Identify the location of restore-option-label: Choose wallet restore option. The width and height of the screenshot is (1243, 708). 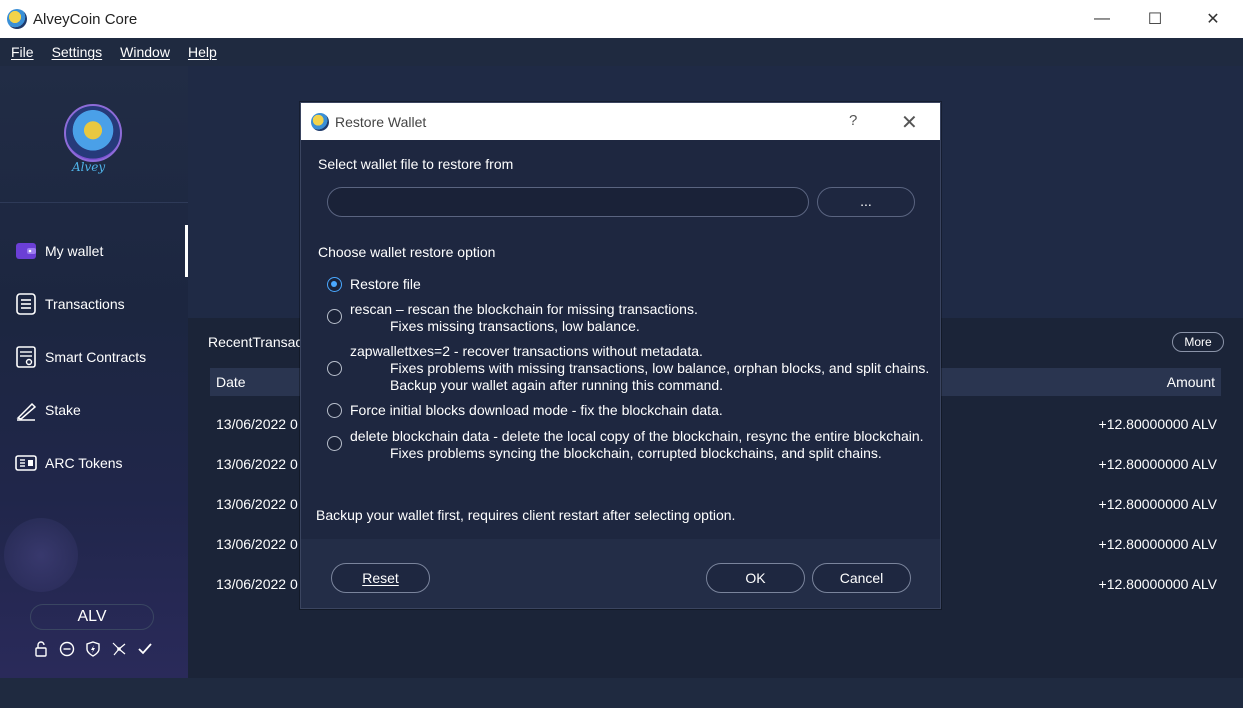
(407, 252).